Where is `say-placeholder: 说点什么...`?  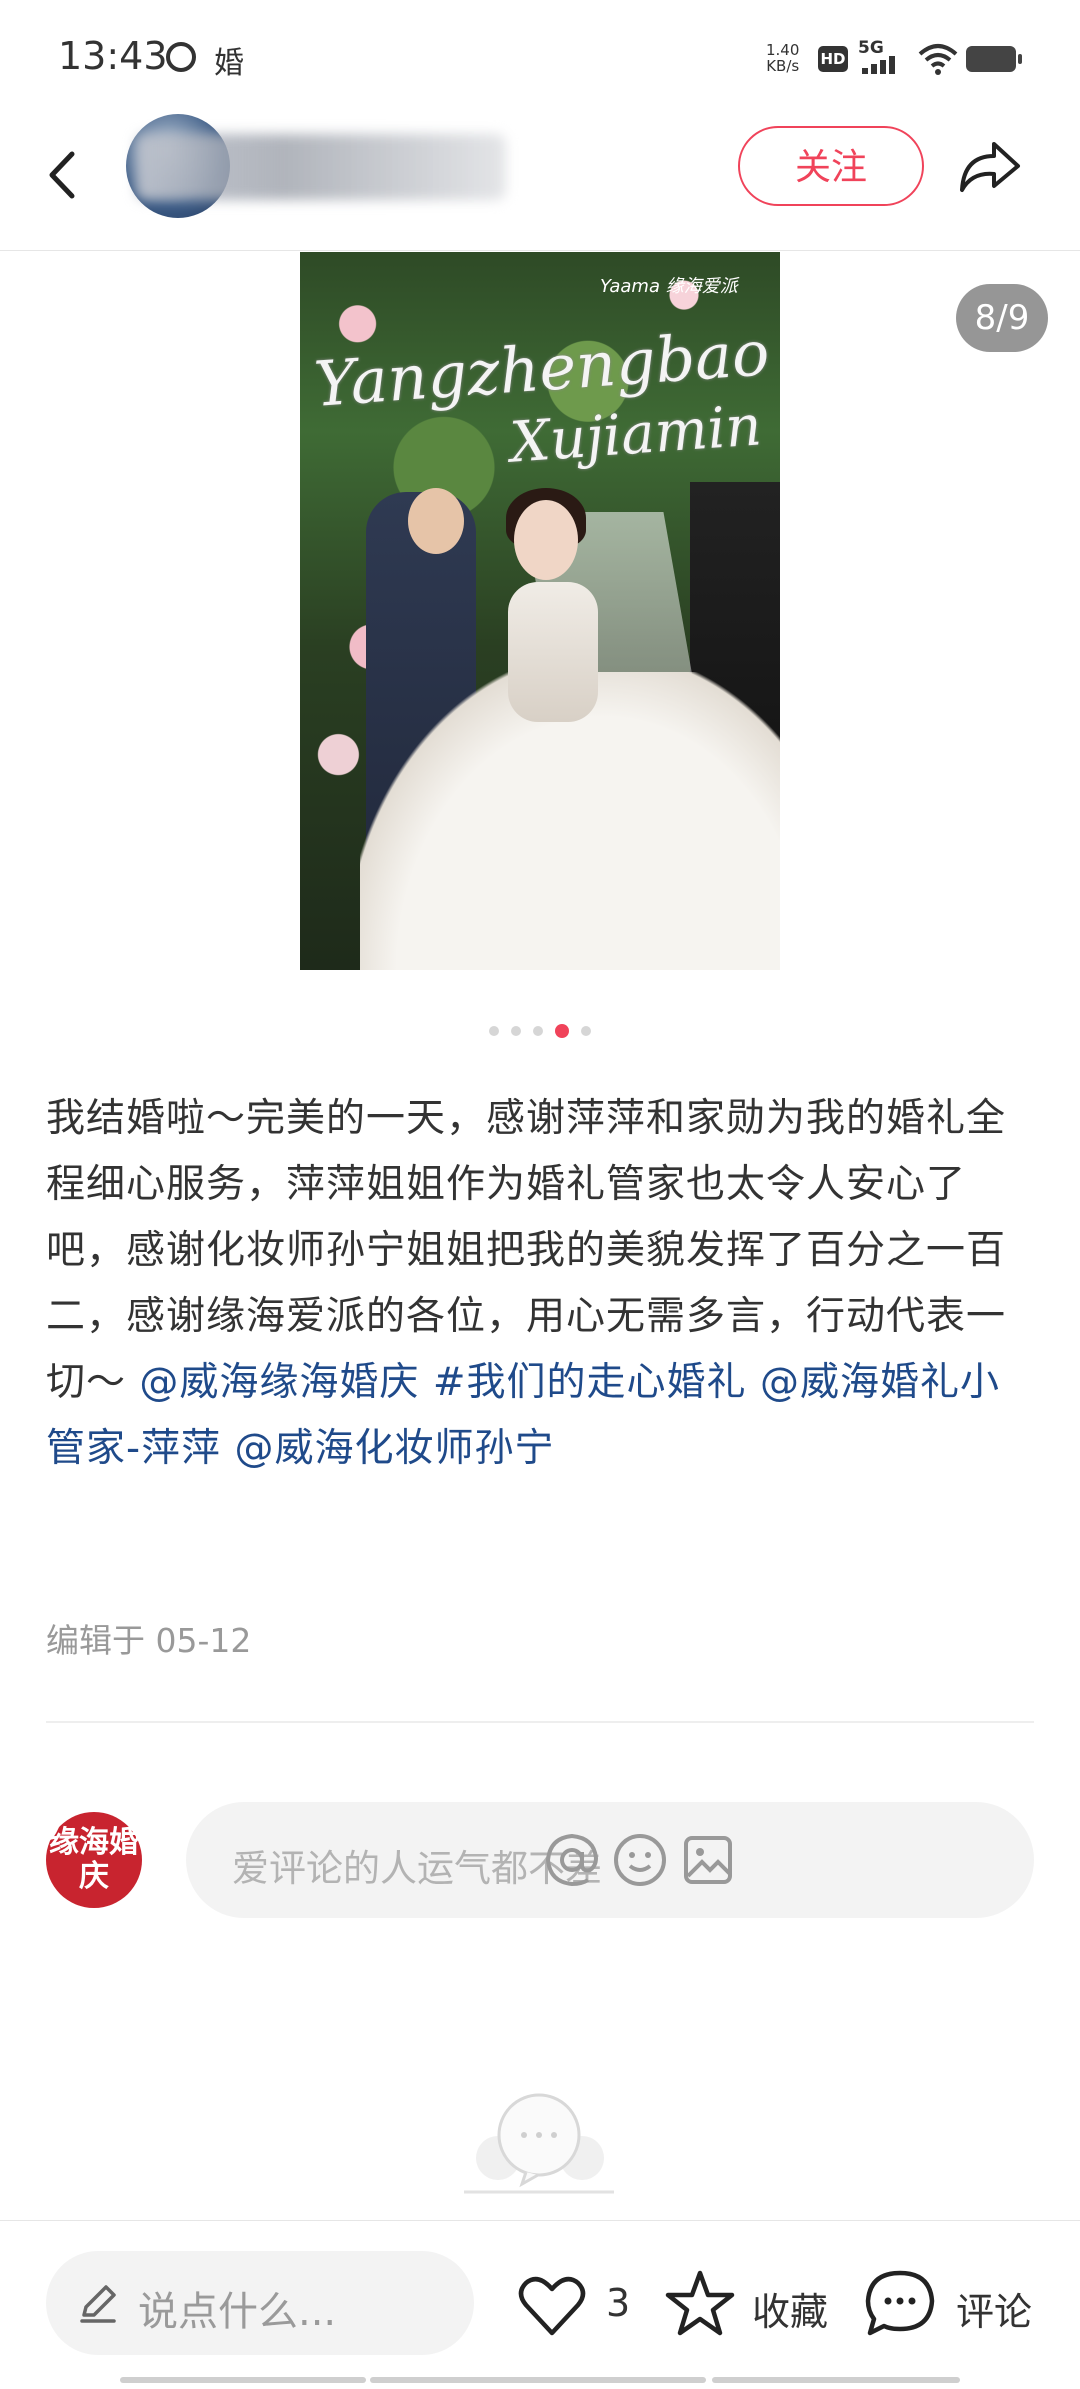 say-placeholder: 说点什么... is located at coordinates (237, 2312).